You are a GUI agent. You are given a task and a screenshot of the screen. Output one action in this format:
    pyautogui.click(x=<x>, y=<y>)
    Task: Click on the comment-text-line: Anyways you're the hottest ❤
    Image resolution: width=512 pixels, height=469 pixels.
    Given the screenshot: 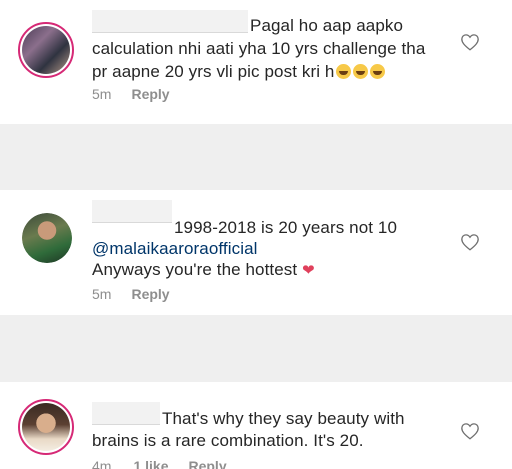 What is the action you would take?
    pyautogui.click(x=203, y=269)
    